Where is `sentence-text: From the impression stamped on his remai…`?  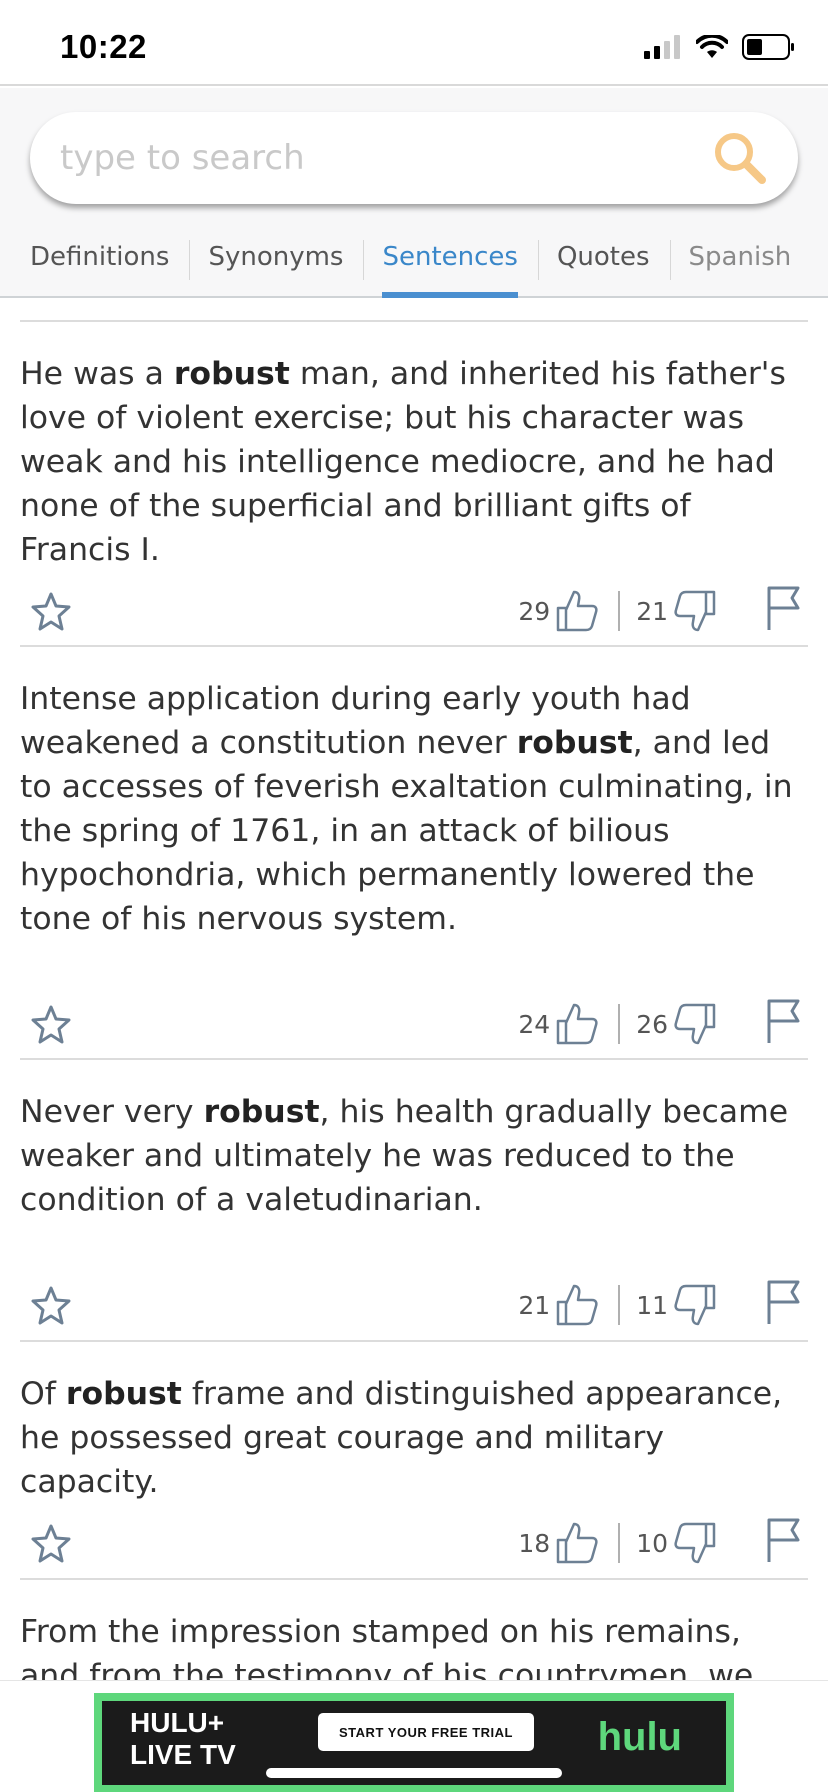
sentence-text: From the impression stamped on his remai… is located at coordinates (387, 1647).